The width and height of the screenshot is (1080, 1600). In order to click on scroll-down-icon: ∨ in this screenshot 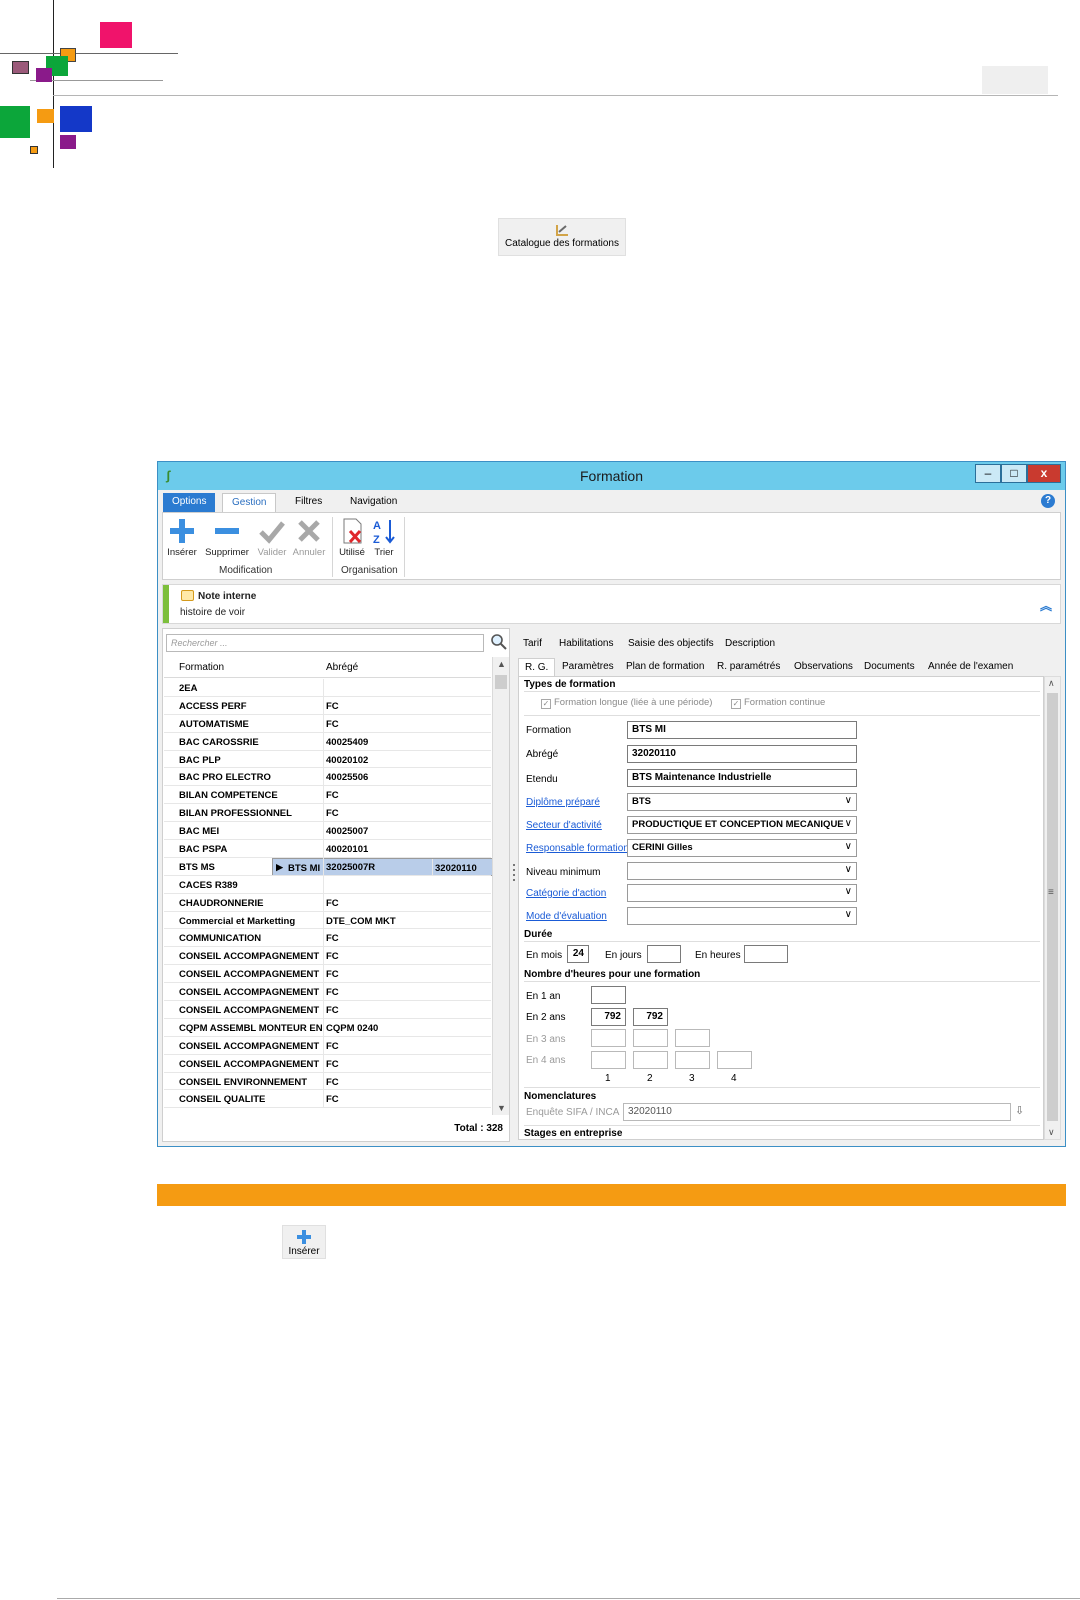, I will do `click(1051, 1132)`.